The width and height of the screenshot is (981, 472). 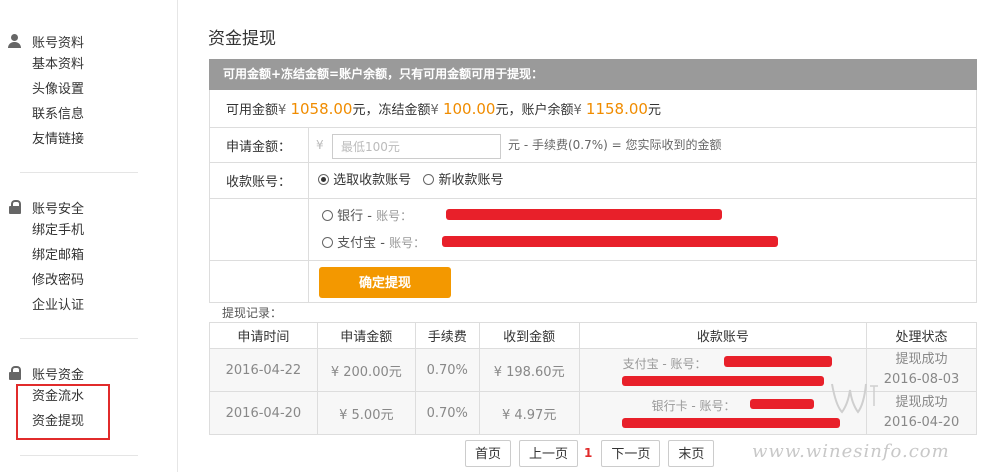 I want to click on sidebar-group-title: 账号安全, so click(x=58, y=209).